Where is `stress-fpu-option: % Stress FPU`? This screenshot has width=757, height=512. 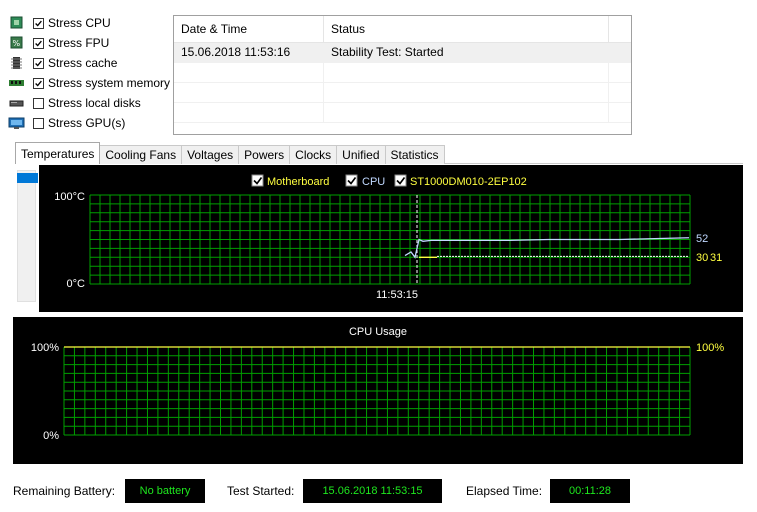
stress-fpu-option: % Stress FPU is located at coordinates (58, 43).